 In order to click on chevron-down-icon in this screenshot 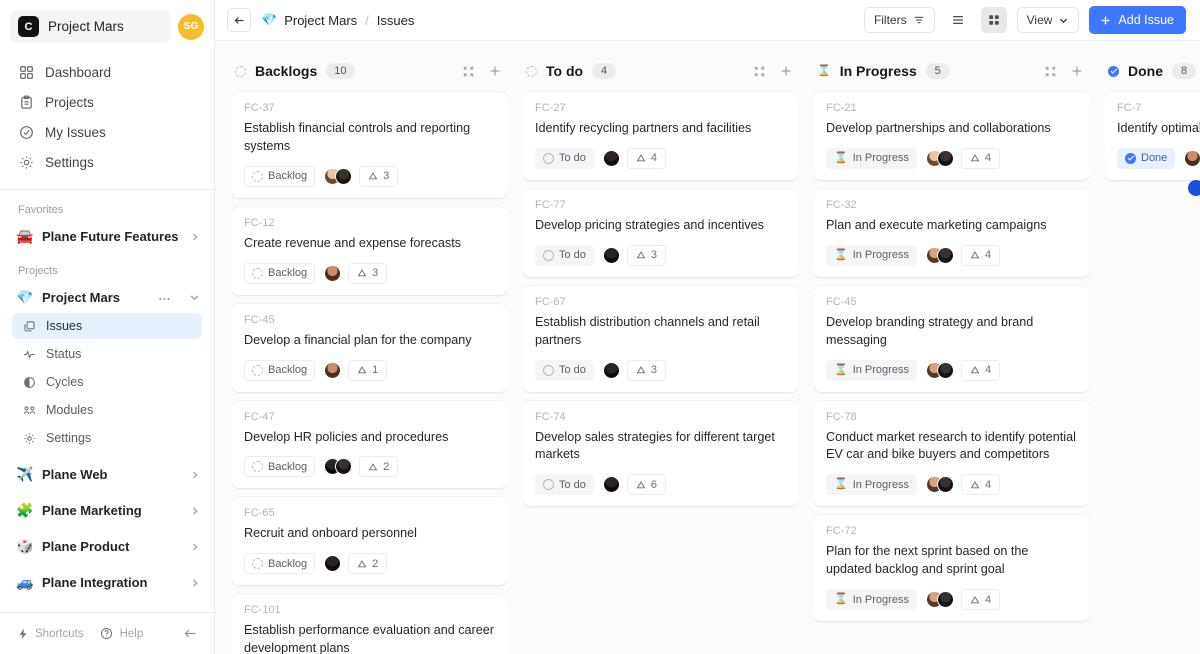, I will do `click(194, 297)`.